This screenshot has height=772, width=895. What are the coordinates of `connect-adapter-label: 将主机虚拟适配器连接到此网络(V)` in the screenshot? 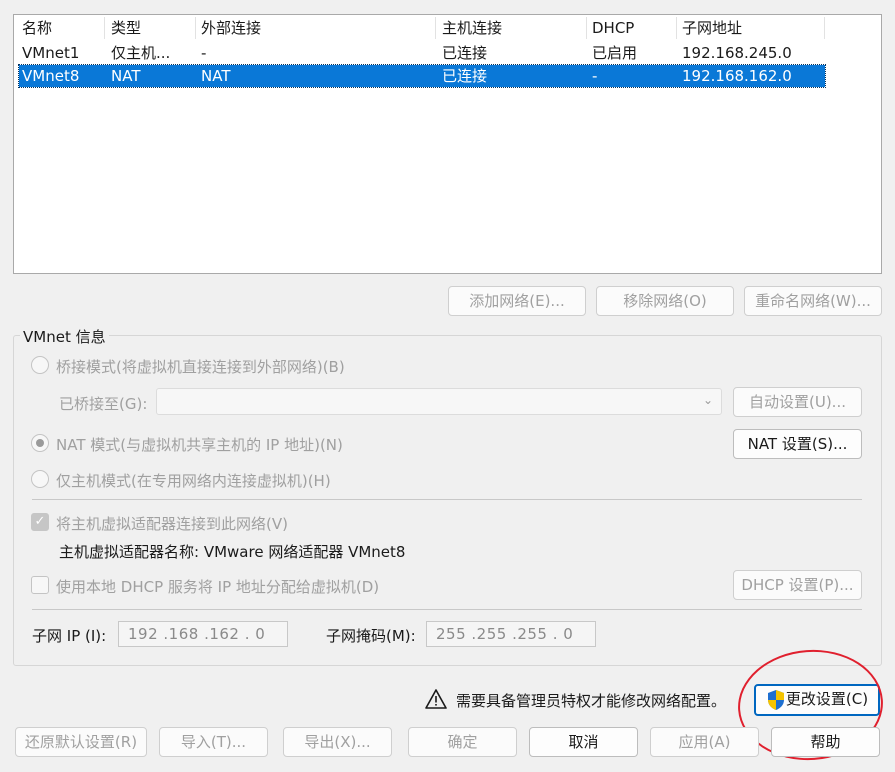 It's located at (172, 524).